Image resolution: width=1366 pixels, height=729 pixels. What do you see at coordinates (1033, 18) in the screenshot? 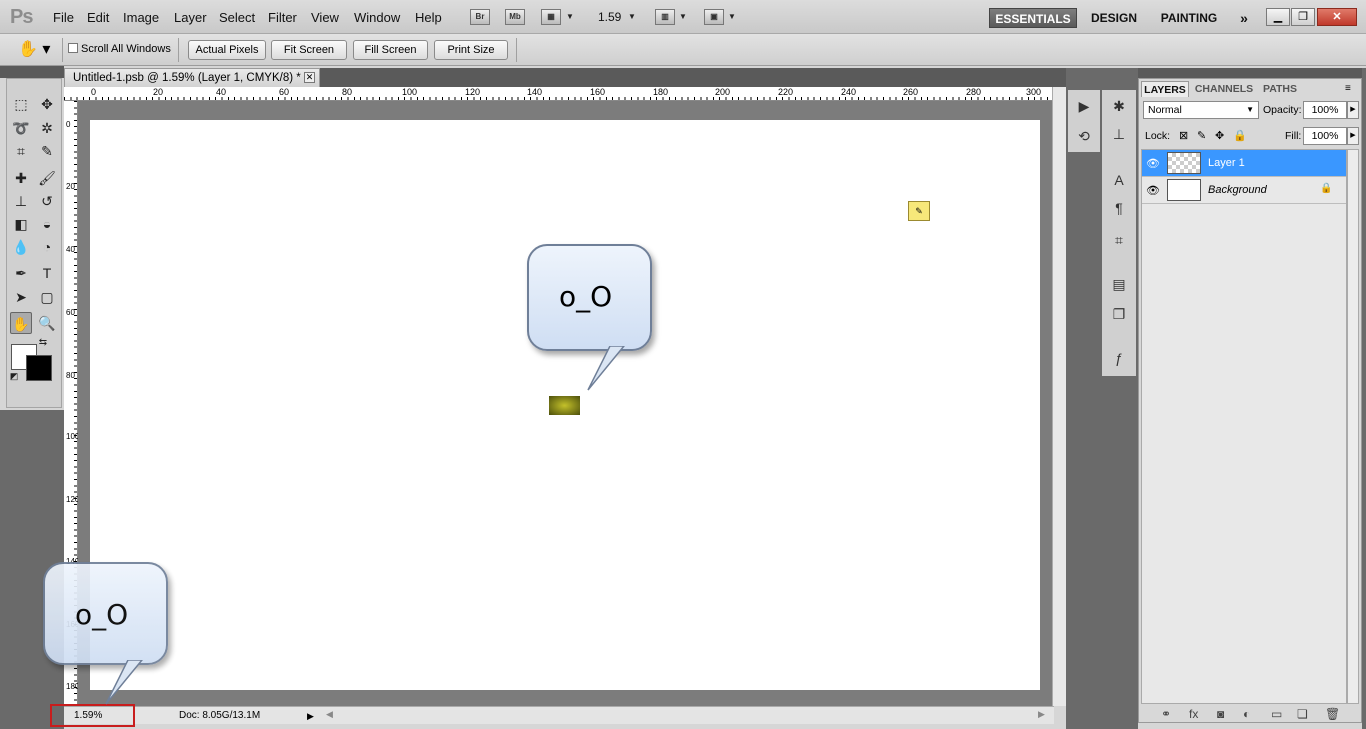
I see `workspace-essentials: ESSENTIALS` at bounding box center [1033, 18].